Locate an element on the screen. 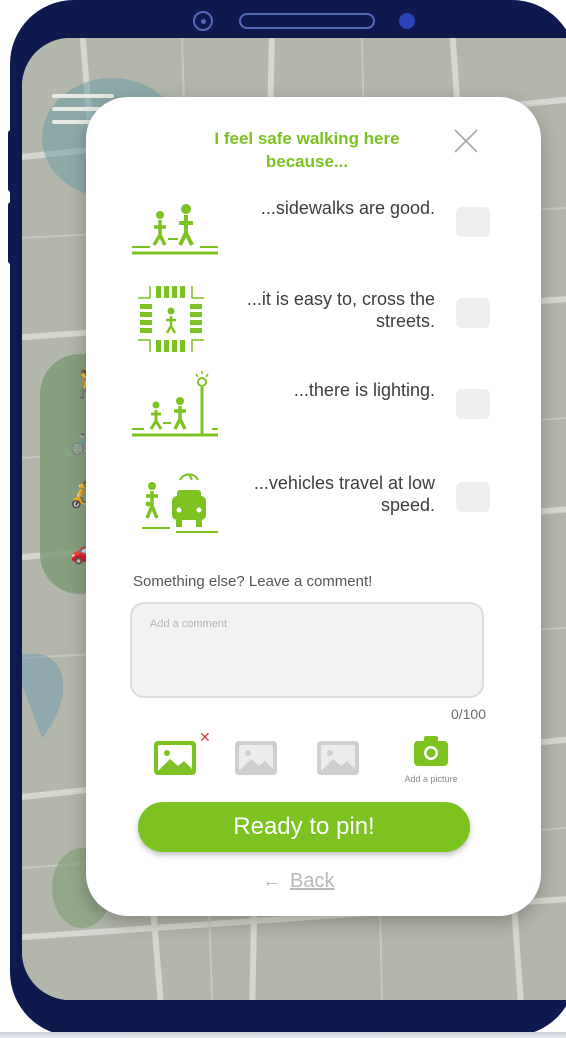  camera-icon is located at coordinates (431, 751).